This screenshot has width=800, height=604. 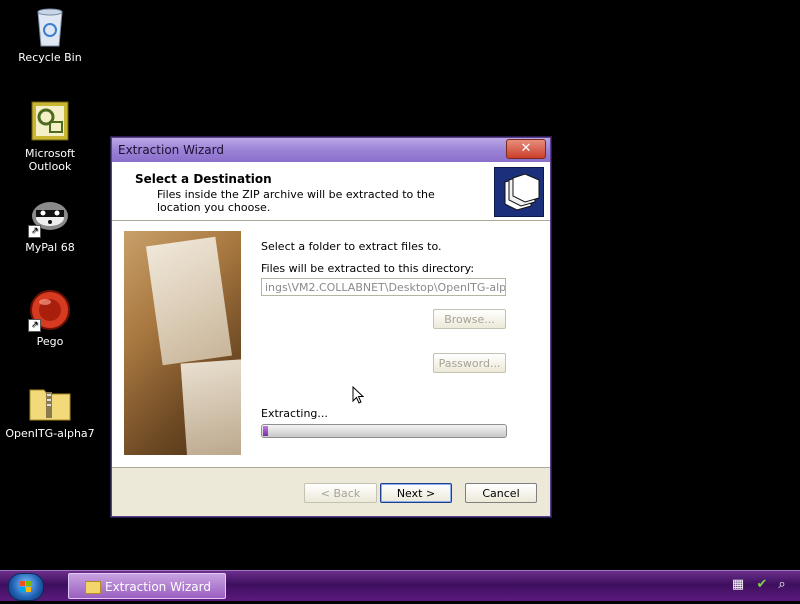 What do you see at coordinates (501, 493) in the screenshot?
I see `cancel-button: Cancel` at bounding box center [501, 493].